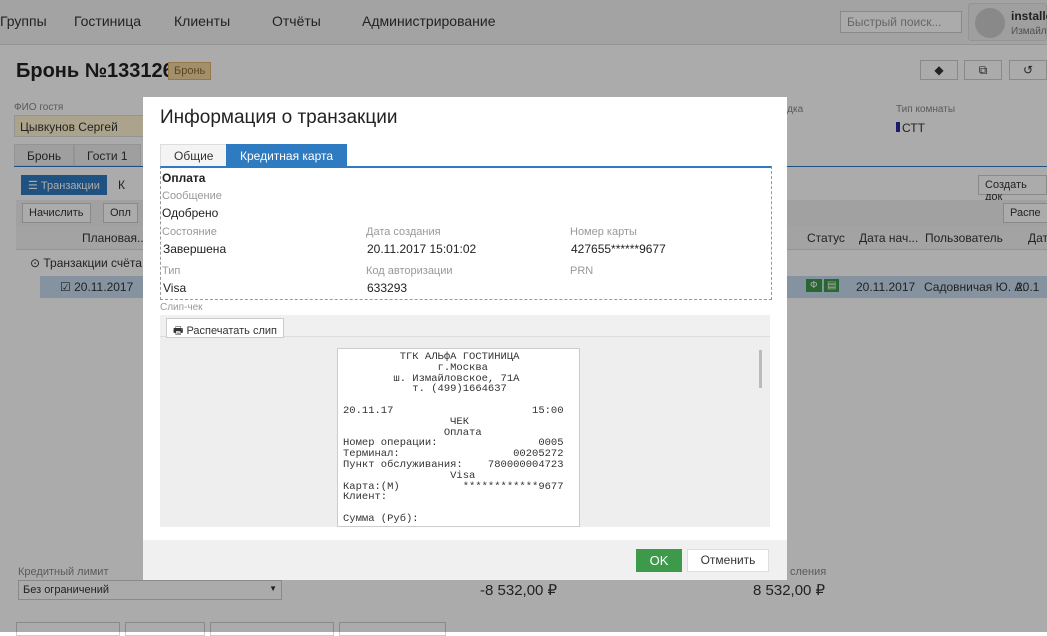 Image resolution: width=1047 pixels, height=636 pixels. What do you see at coordinates (603, 232) in the screenshot?
I see `card-label: Номер карты` at bounding box center [603, 232].